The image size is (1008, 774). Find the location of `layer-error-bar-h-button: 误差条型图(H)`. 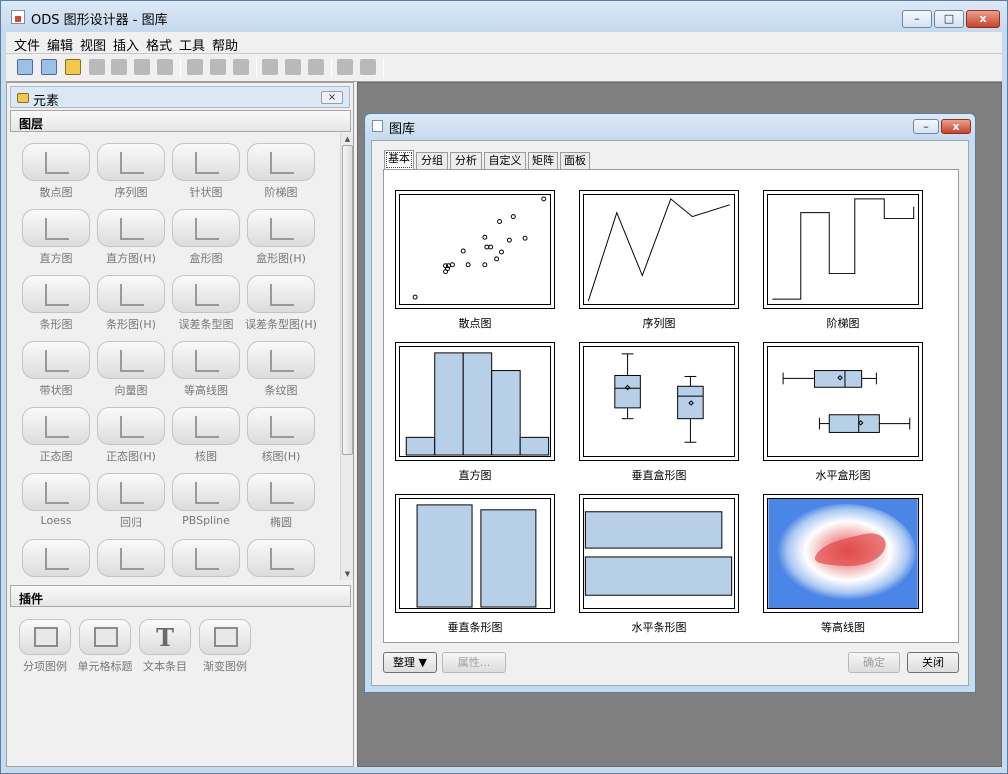

layer-error-bar-h-button: 误差条型图(H) is located at coordinates (281, 303).